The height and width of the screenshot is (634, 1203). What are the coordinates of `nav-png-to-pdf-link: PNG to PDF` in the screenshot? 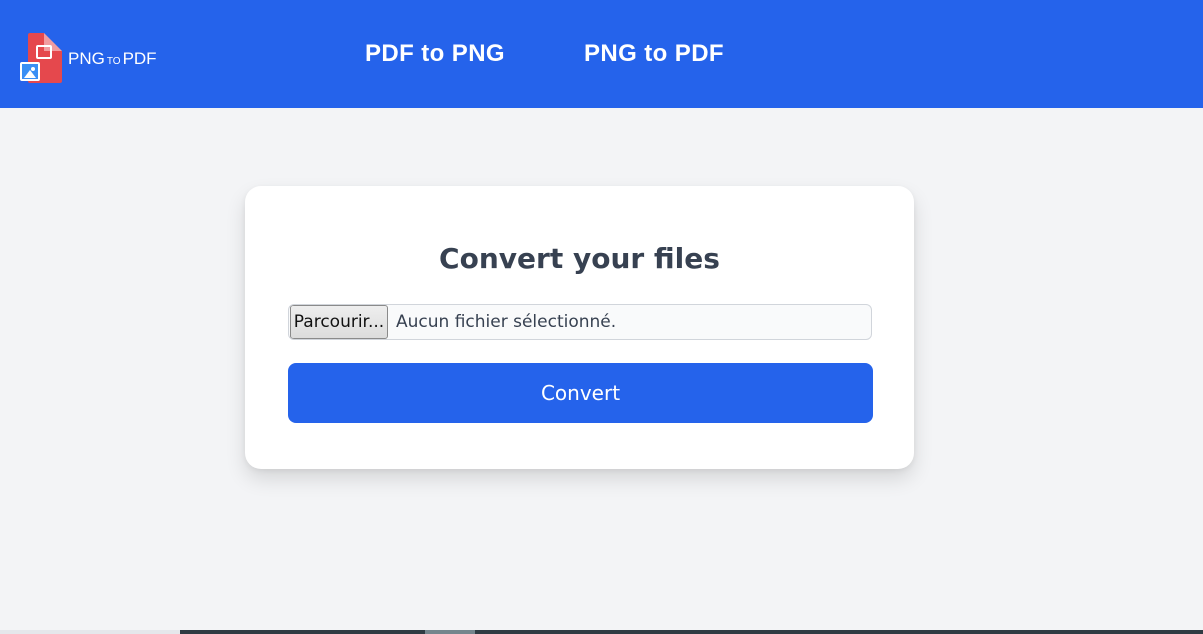 It's located at (654, 54).